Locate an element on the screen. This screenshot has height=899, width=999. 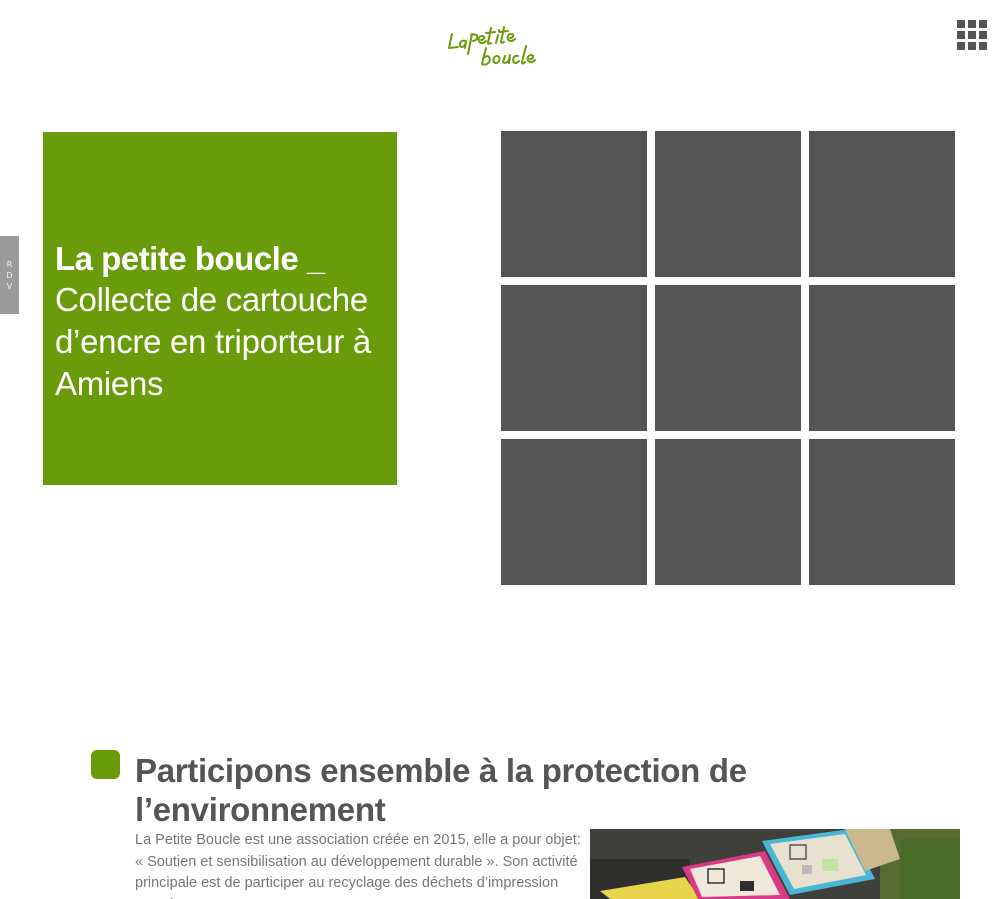
hero-title: La petite boucle _ is located at coordinates (190, 258).